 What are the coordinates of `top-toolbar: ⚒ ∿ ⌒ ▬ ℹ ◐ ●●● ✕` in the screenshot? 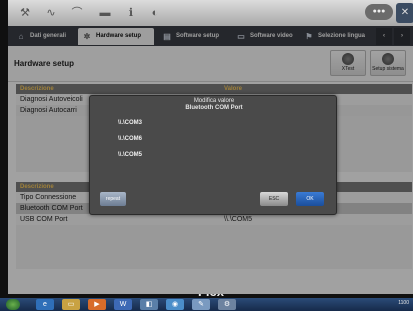 It's located at (210, 13).